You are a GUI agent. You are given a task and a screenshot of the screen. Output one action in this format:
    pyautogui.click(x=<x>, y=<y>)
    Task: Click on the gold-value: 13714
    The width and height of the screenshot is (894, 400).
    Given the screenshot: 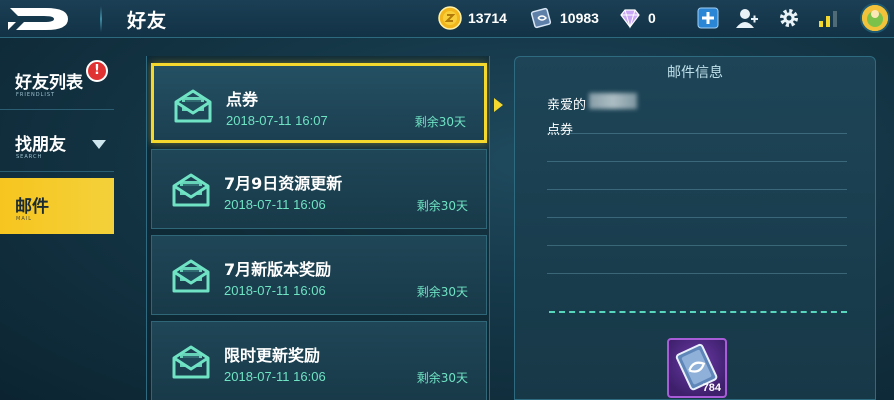 What is the action you would take?
    pyautogui.click(x=487, y=18)
    